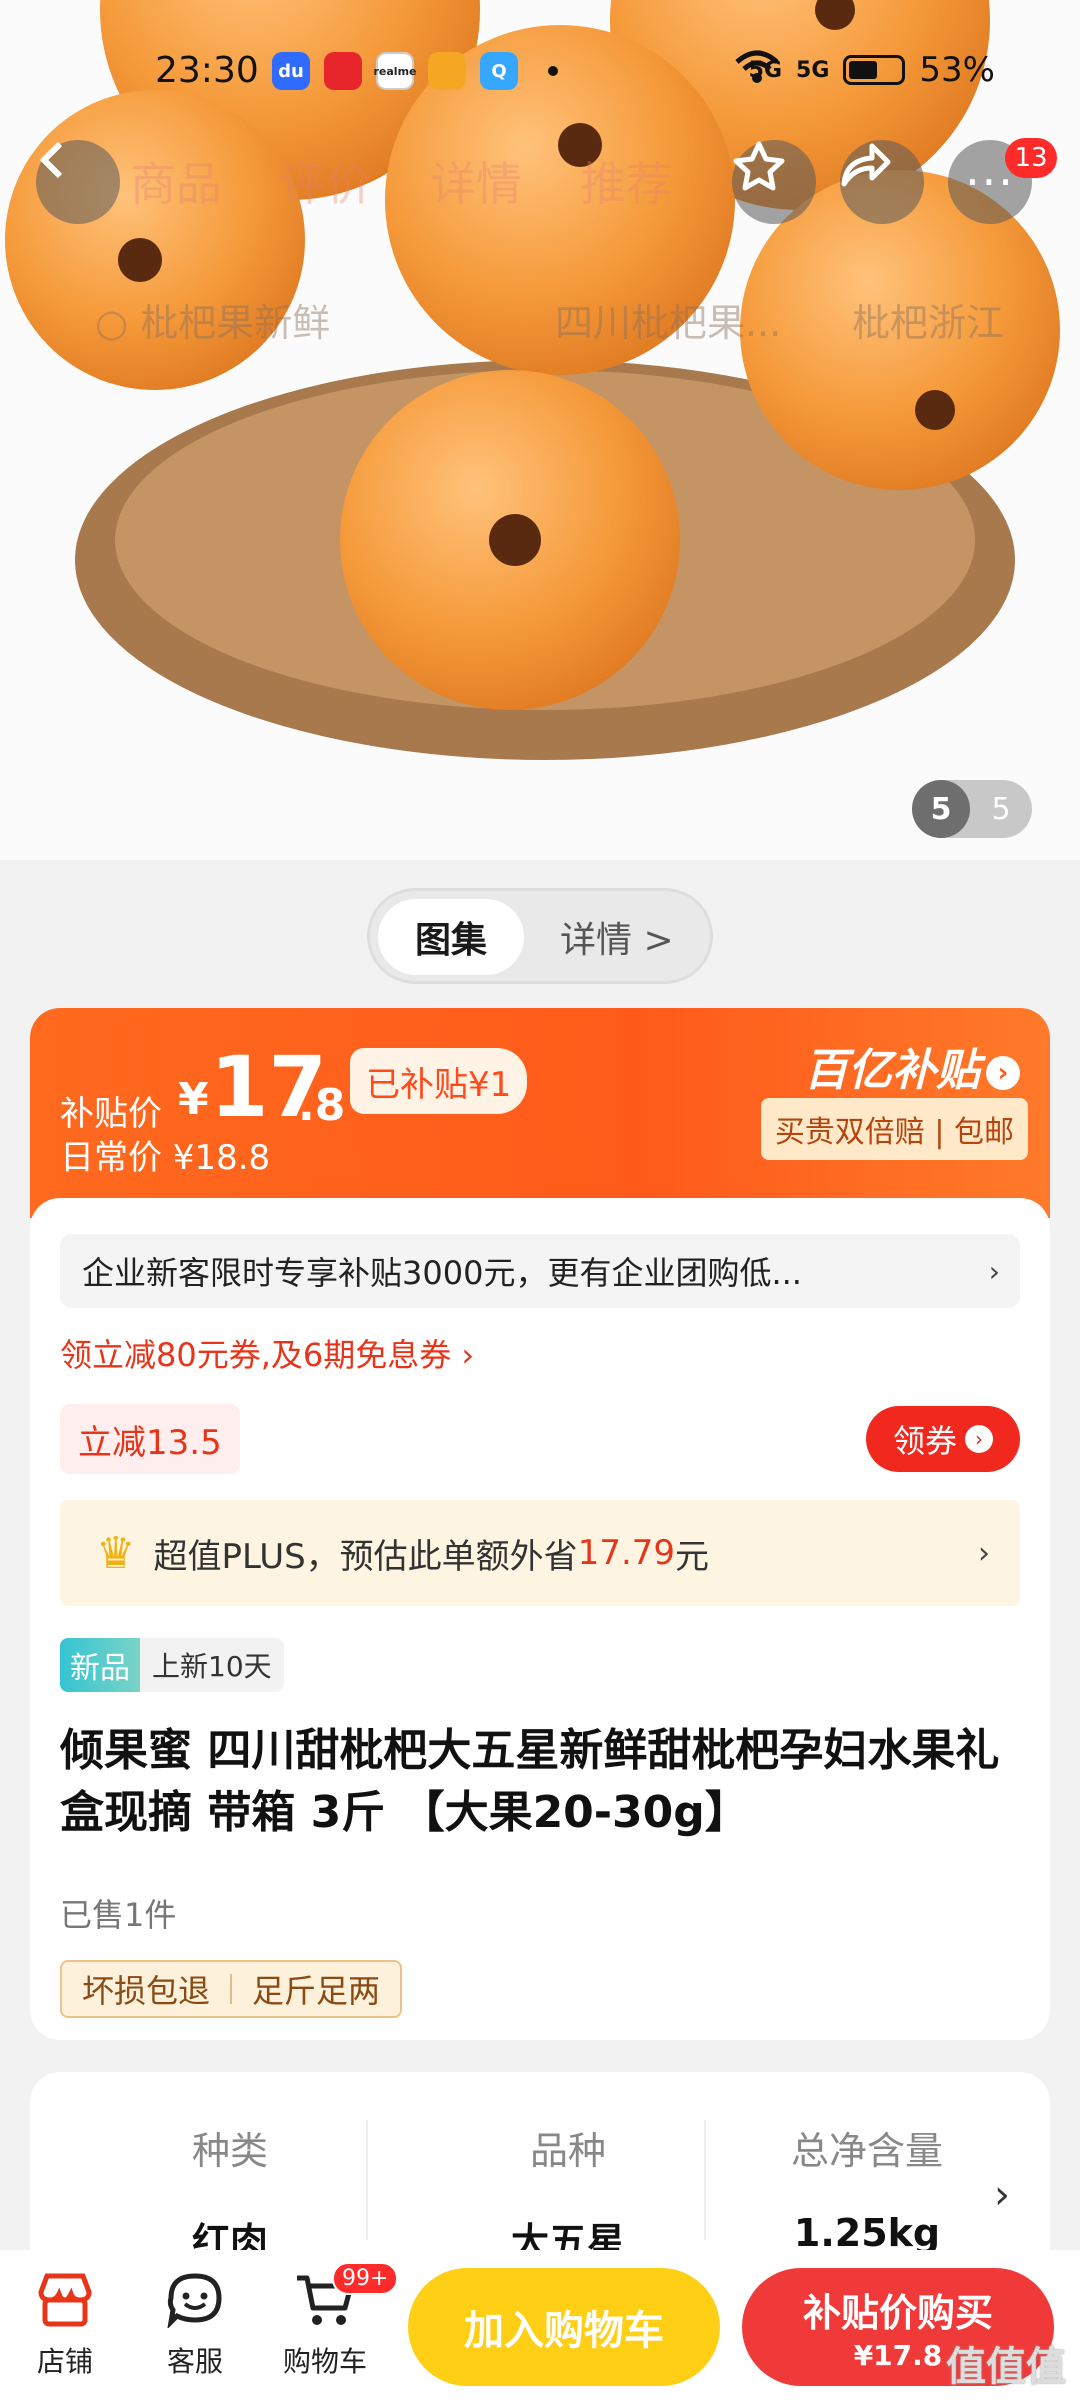  Describe the element at coordinates (230, 2193) in the screenshot. I see `spec-type: 种类 红肉` at that location.